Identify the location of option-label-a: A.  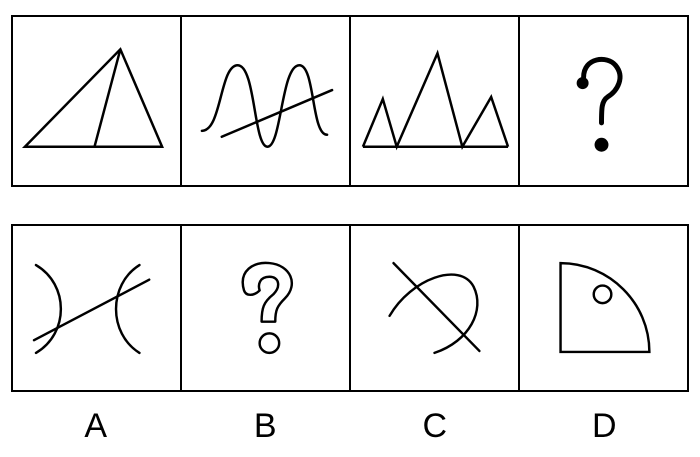
(96, 426).